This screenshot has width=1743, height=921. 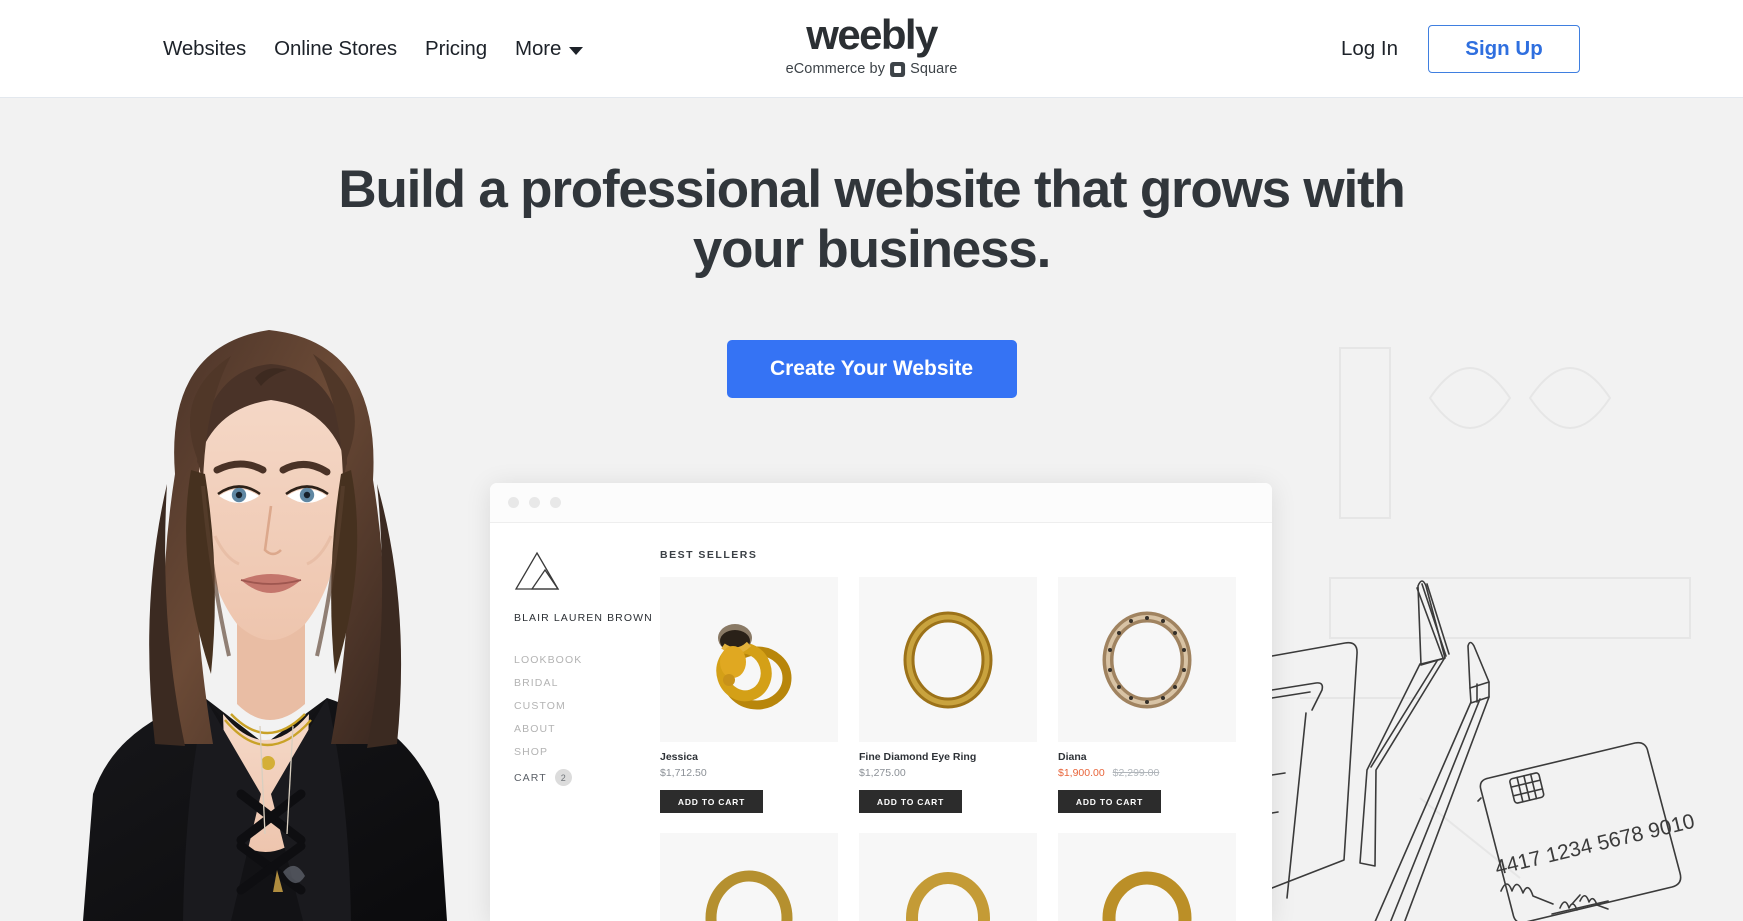 What do you see at coordinates (948, 896) in the screenshot?
I see `gold-ring-partial-2-icon` at bounding box center [948, 896].